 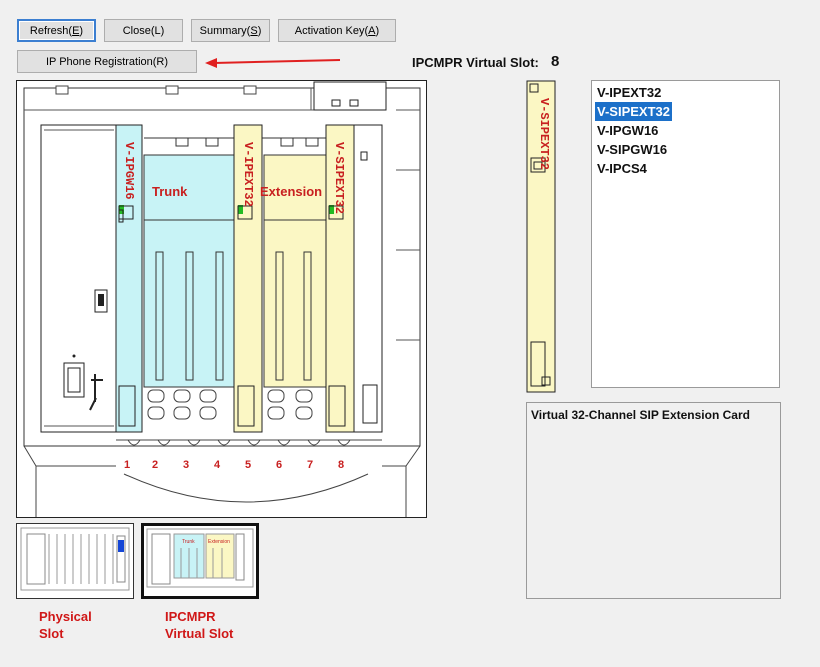 I want to click on activation-key-button: Activation Key(A), so click(x=337, y=30).